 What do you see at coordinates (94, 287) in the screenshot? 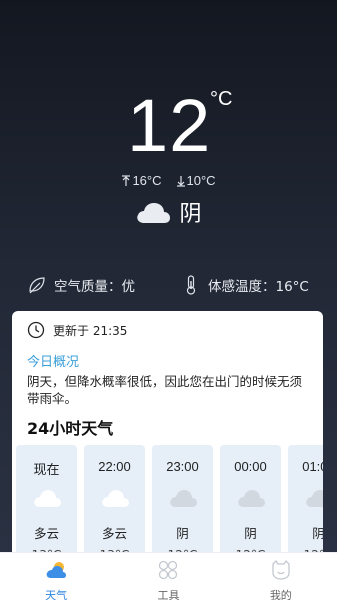
I see `air-quality-text: 空气质量：优` at bounding box center [94, 287].